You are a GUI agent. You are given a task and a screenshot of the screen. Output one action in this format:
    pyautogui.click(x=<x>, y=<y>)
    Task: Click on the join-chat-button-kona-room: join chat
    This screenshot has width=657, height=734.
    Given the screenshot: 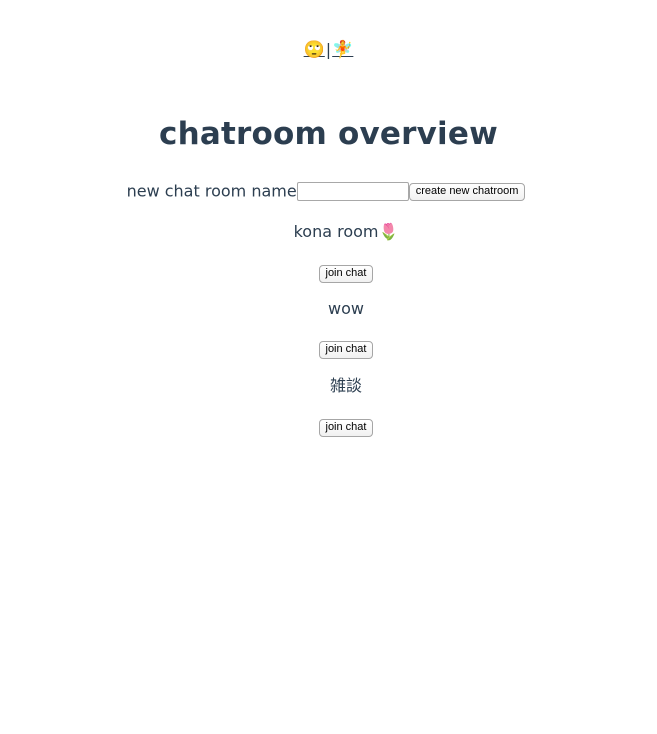 What is the action you would take?
    pyautogui.click(x=346, y=273)
    